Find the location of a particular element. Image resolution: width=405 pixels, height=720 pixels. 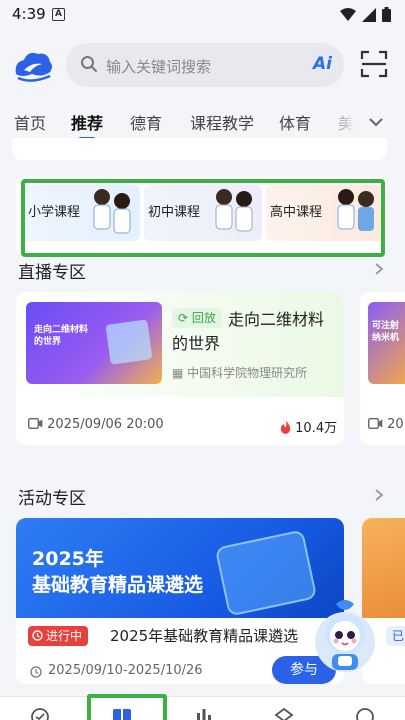

ongoing-badge: 进行中 is located at coordinates (58, 636).